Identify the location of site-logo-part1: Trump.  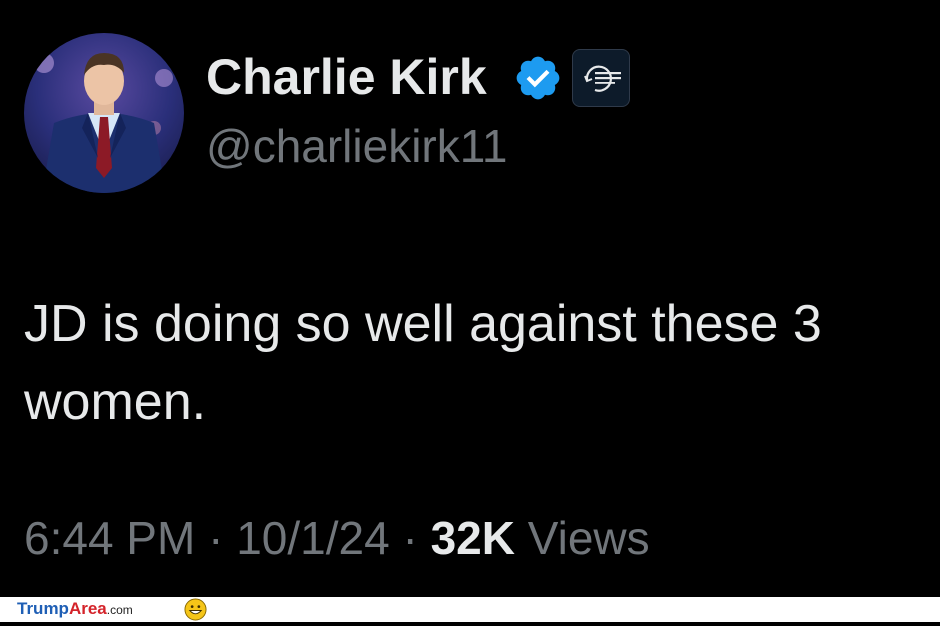
(43, 608).